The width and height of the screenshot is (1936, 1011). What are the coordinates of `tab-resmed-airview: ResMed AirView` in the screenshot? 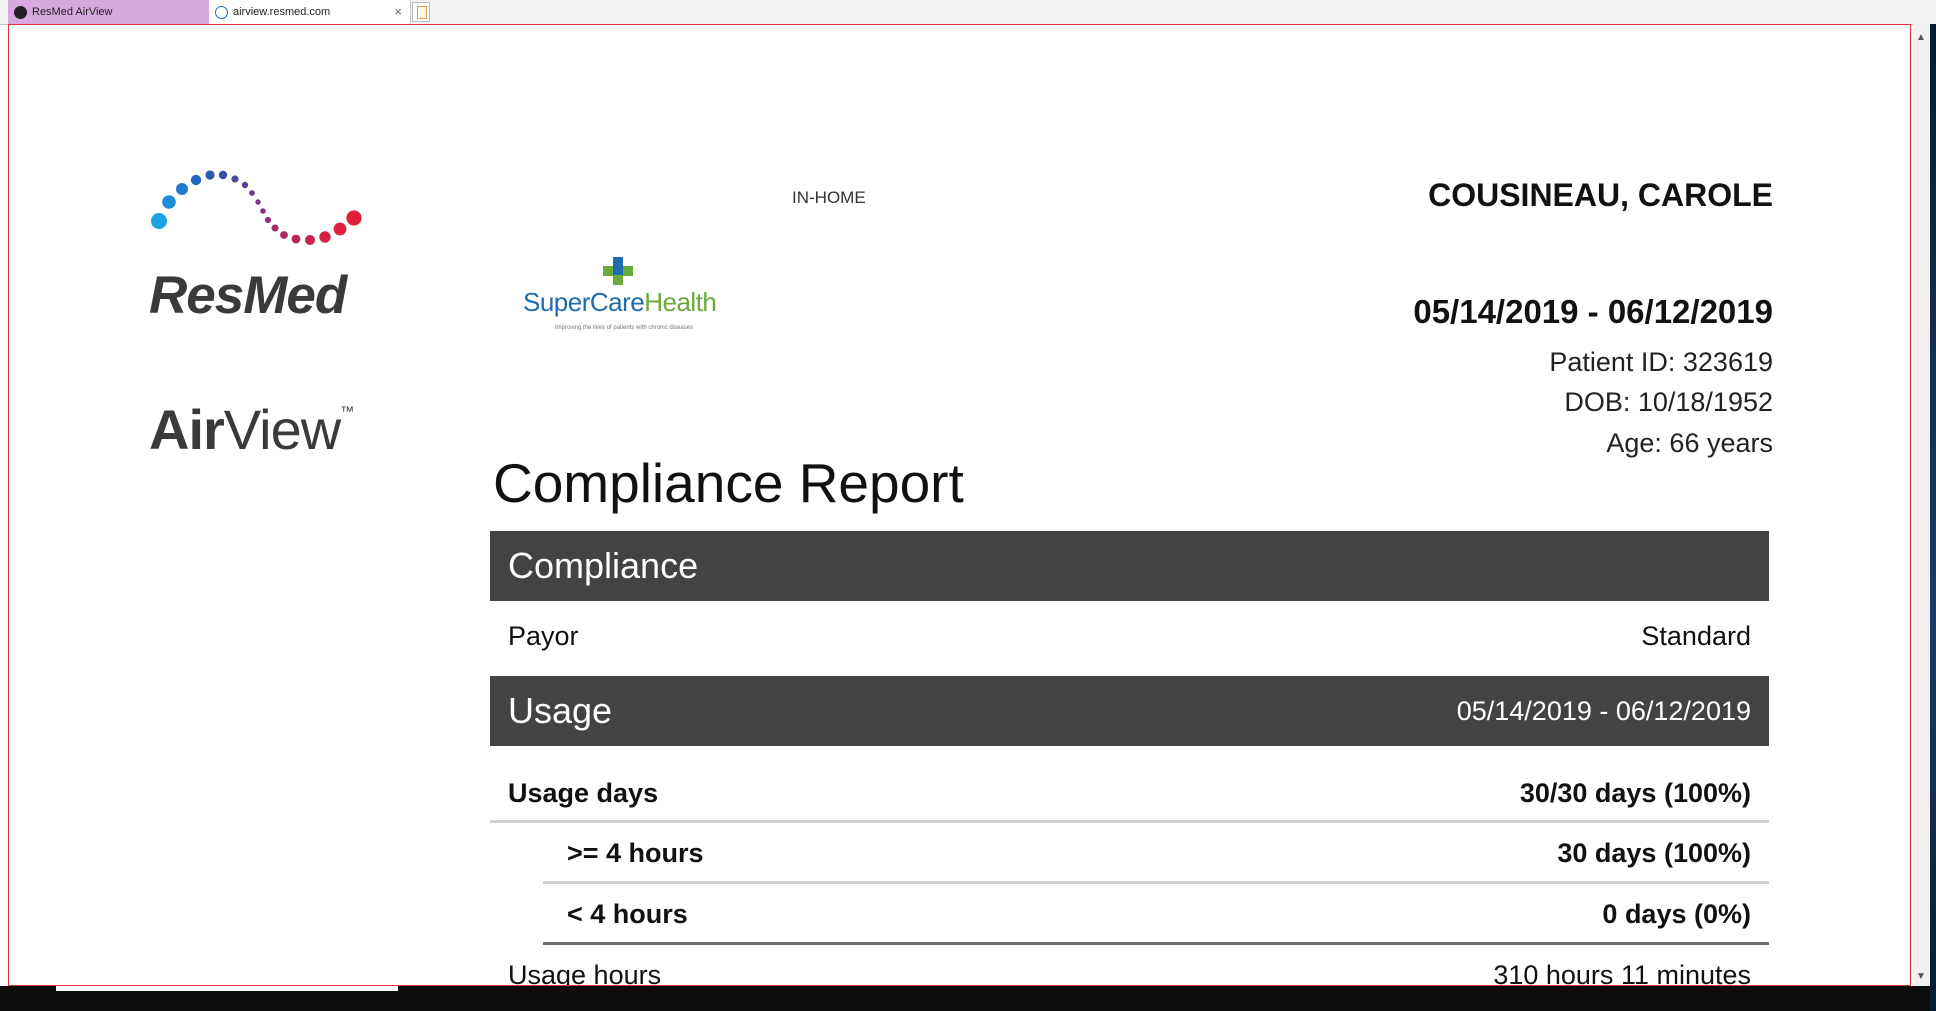 It's located at (108, 12).